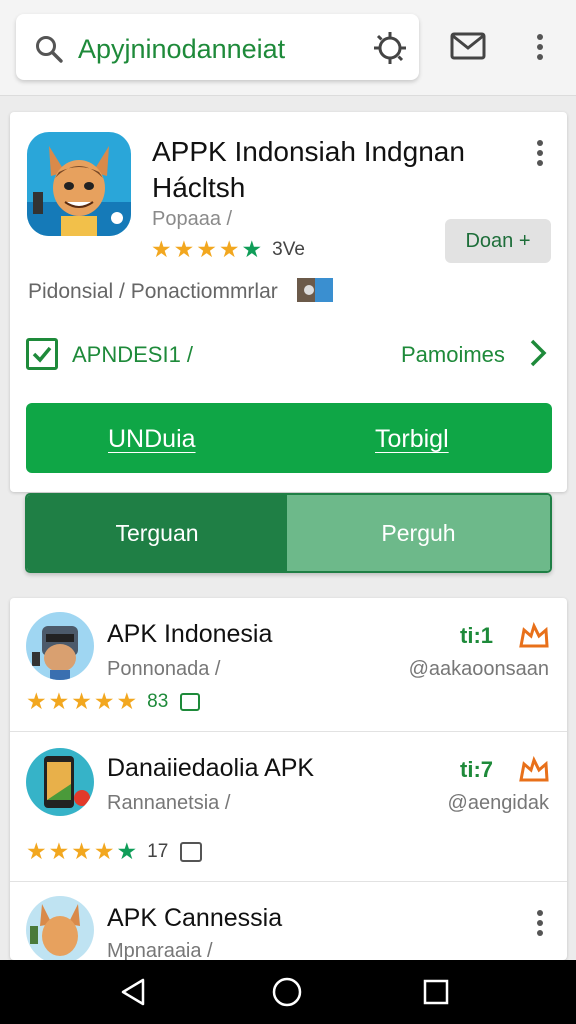 This screenshot has width=576, height=1024. Describe the element at coordinates (181, 49) in the screenshot. I see `search-input: Apyjninodanneiat` at that location.